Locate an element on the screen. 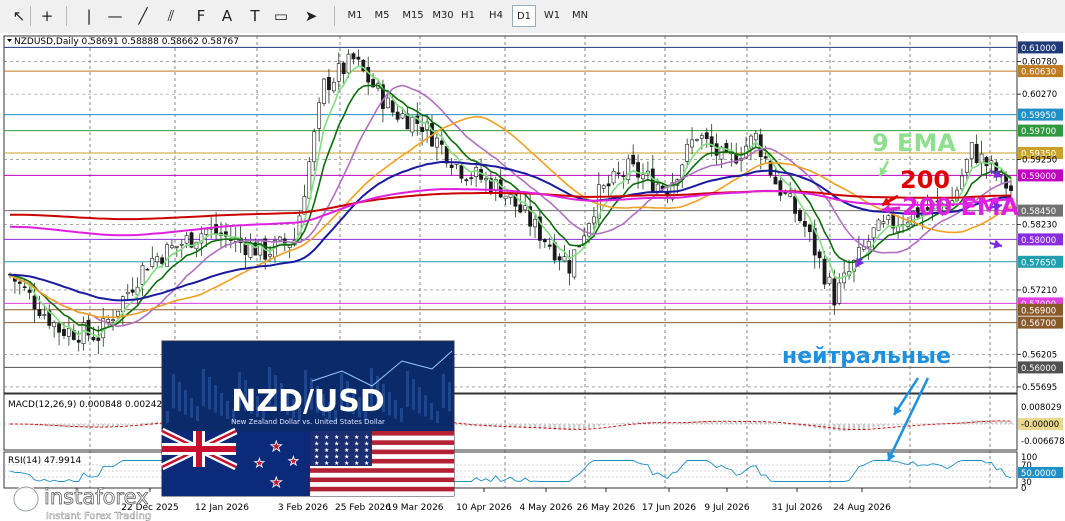 The width and height of the screenshot is (1065, 521). date-label: 17 Jun 2026 is located at coordinates (669, 508).